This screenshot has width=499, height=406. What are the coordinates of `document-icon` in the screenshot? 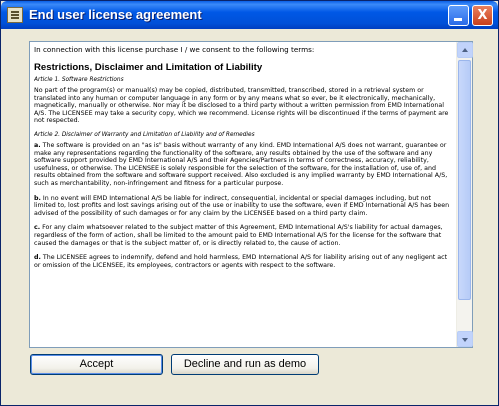 It's located at (15, 15).